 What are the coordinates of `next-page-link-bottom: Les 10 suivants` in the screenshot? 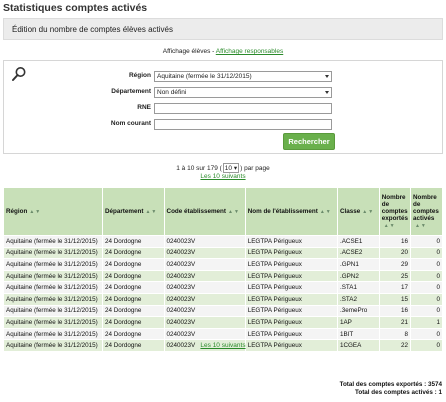 It's located at (223, 345).